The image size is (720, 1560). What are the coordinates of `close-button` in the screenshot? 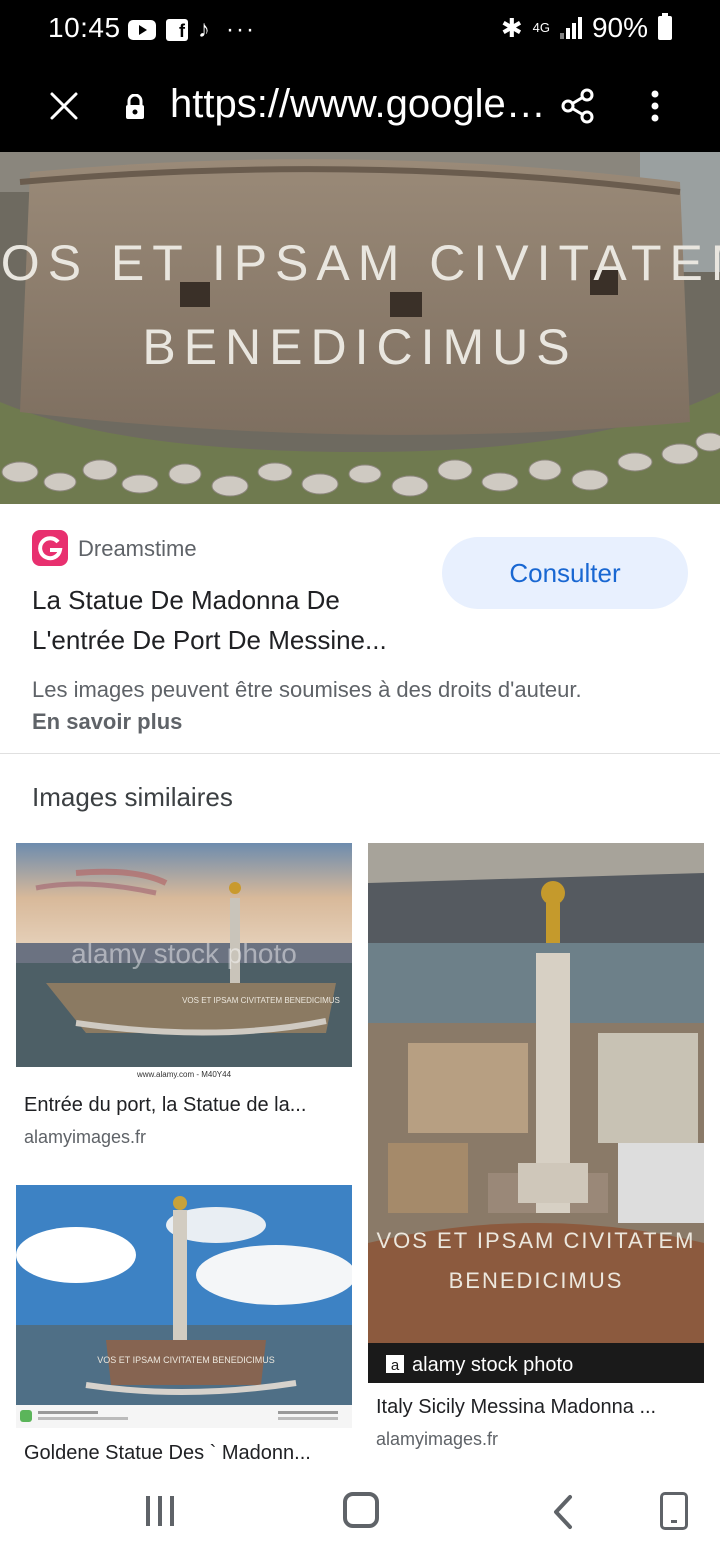 It's located at (64, 106).